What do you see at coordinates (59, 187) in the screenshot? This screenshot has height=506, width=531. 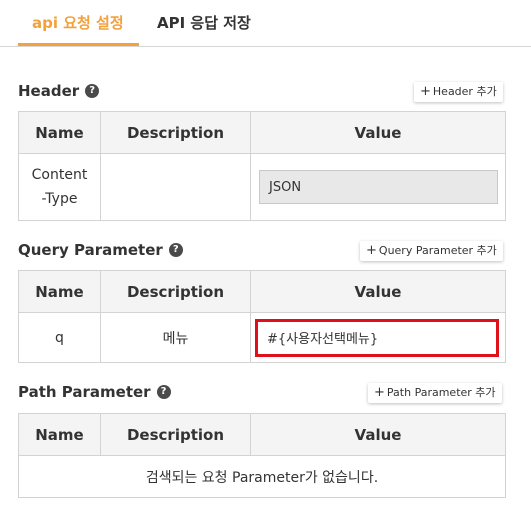 I see `header-name-cell: Content -Type` at bounding box center [59, 187].